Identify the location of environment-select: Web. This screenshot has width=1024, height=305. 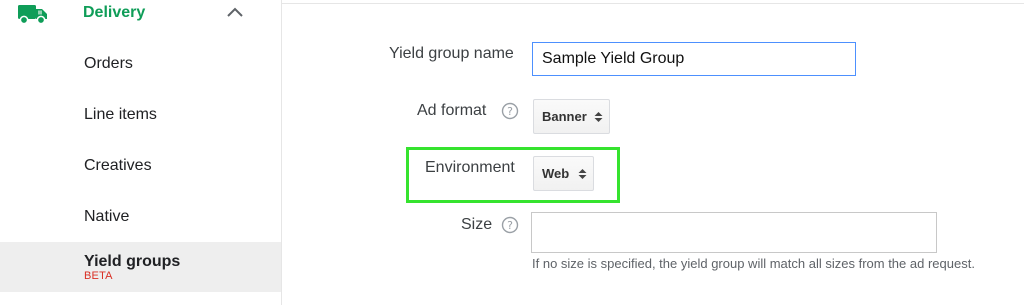
(563, 173).